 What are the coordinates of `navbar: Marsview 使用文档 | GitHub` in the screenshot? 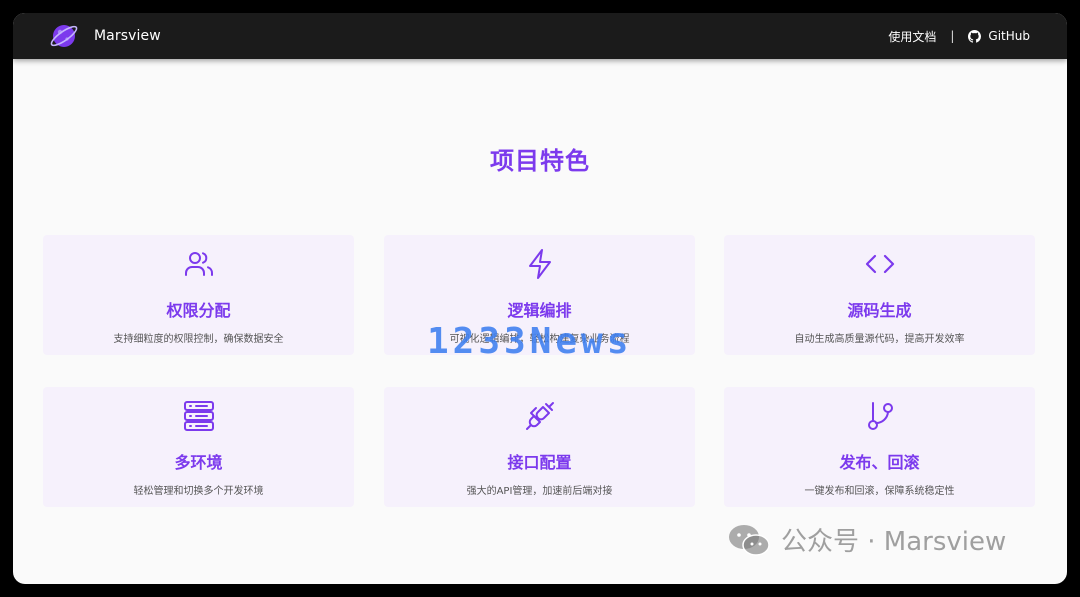 It's located at (540, 36).